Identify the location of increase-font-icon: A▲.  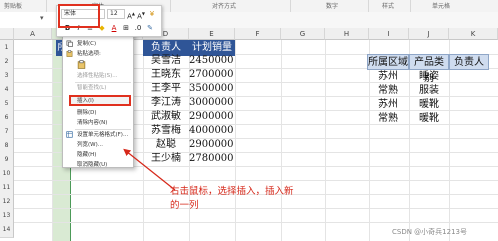
(131, 14).